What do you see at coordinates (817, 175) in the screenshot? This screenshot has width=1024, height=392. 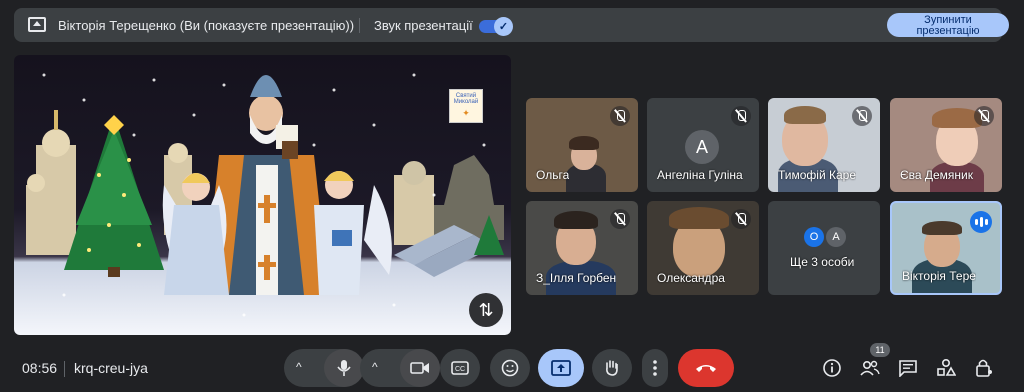 I see `participant-name: Тимофій Каре` at bounding box center [817, 175].